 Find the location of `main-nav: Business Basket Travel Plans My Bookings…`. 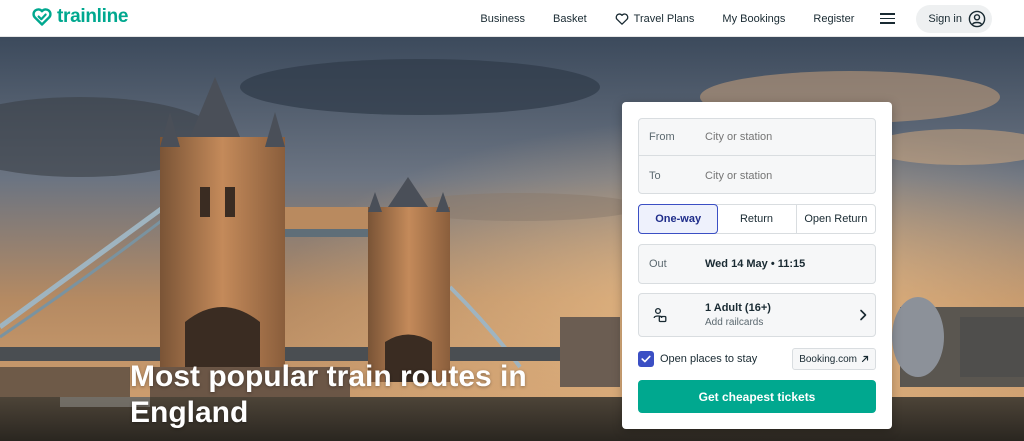

main-nav: Business Basket Travel Plans My Bookings… is located at coordinates (745, 18).